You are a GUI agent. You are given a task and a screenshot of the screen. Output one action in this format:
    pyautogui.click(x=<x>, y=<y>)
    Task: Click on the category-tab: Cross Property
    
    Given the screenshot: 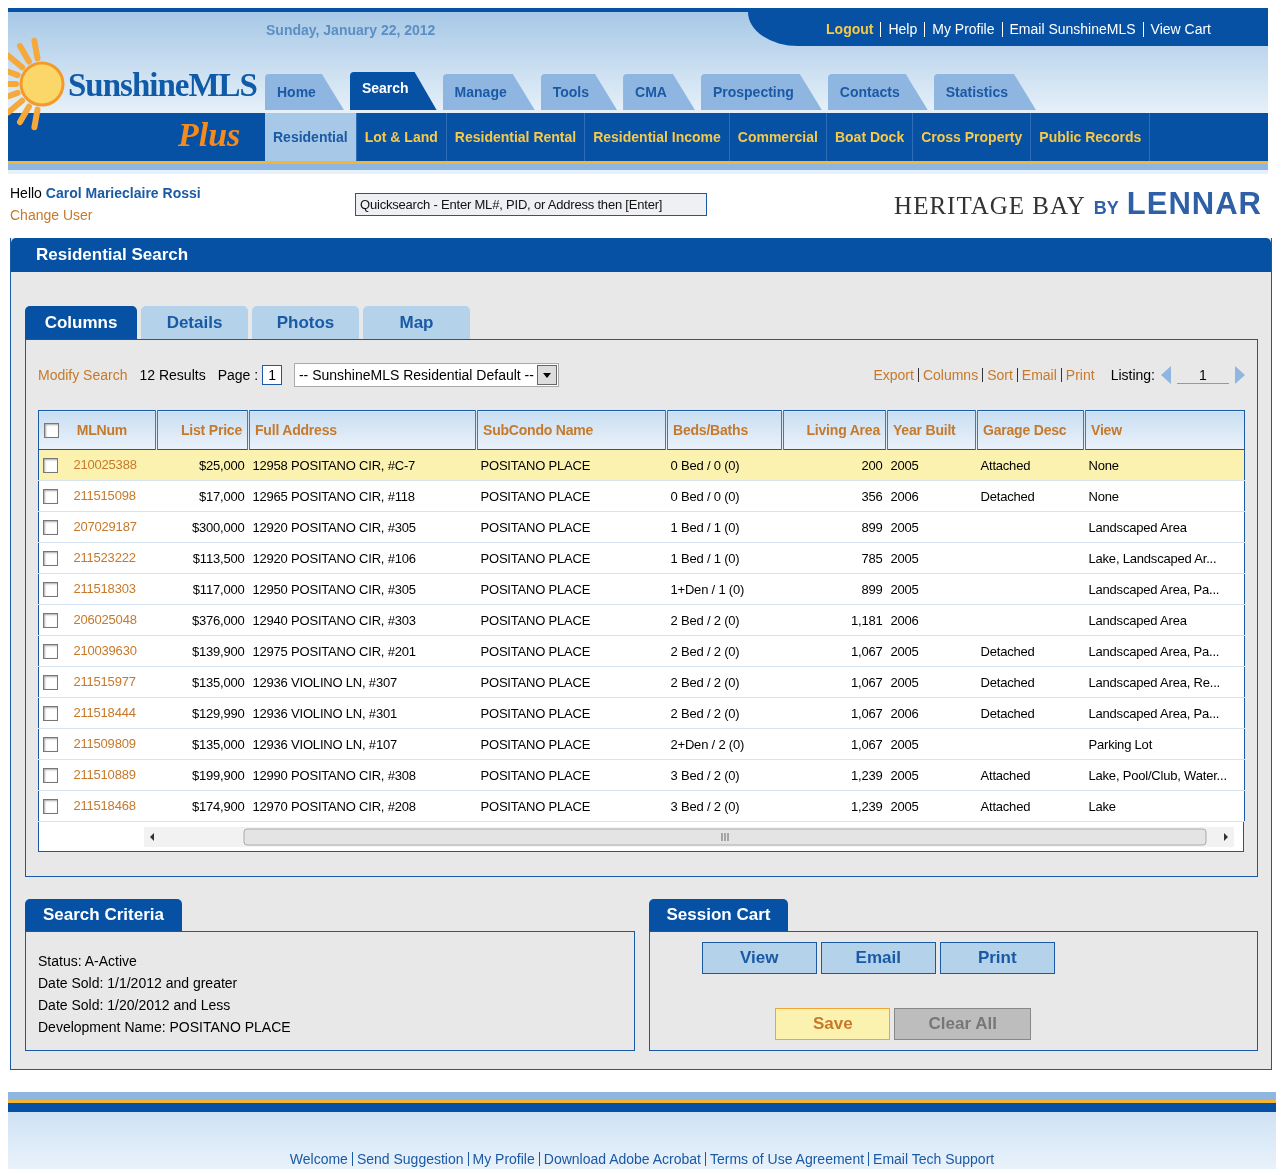 What is the action you would take?
    pyautogui.click(x=972, y=137)
    